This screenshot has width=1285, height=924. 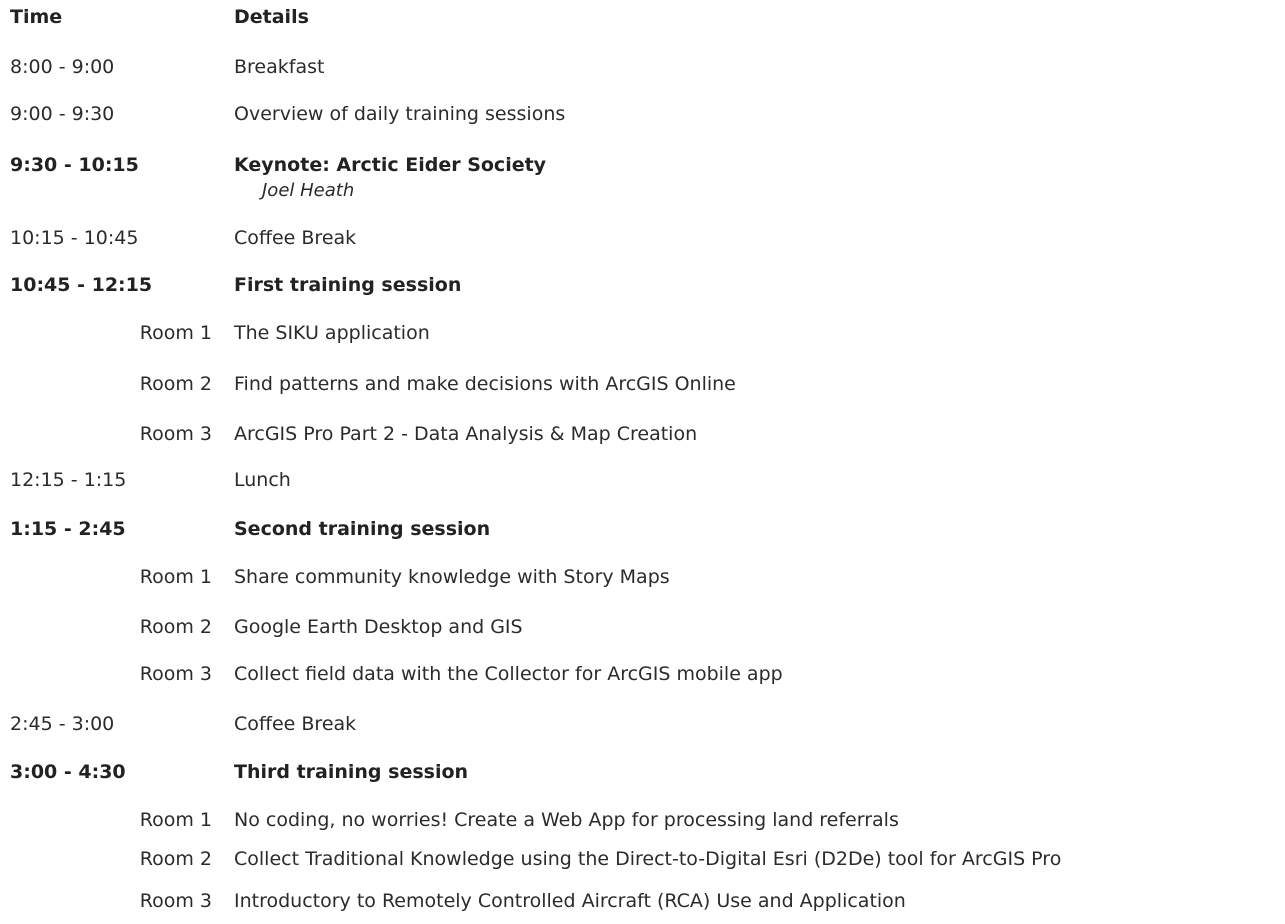 What do you see at coordinates (378, 627) in the screenshot?
I see `row-detail: Google Earth Desktop and GIS` at bounding box center [378, 627].